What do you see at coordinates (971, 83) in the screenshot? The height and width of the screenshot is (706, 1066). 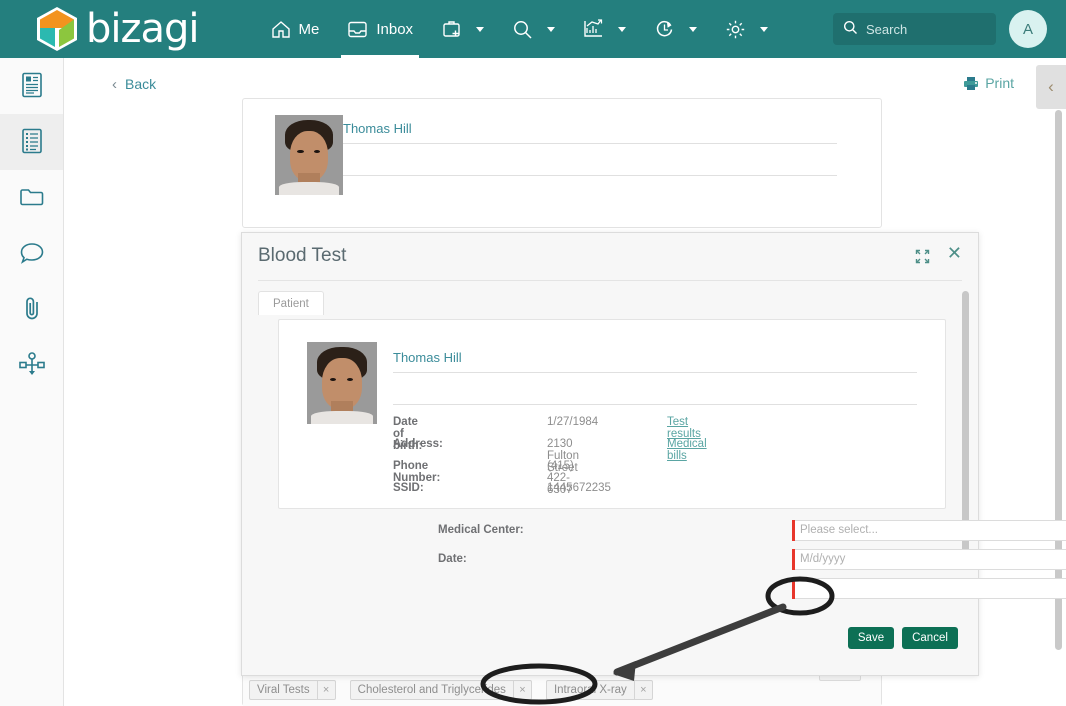 I see `printer-icon` at bounding box center [971, 83].